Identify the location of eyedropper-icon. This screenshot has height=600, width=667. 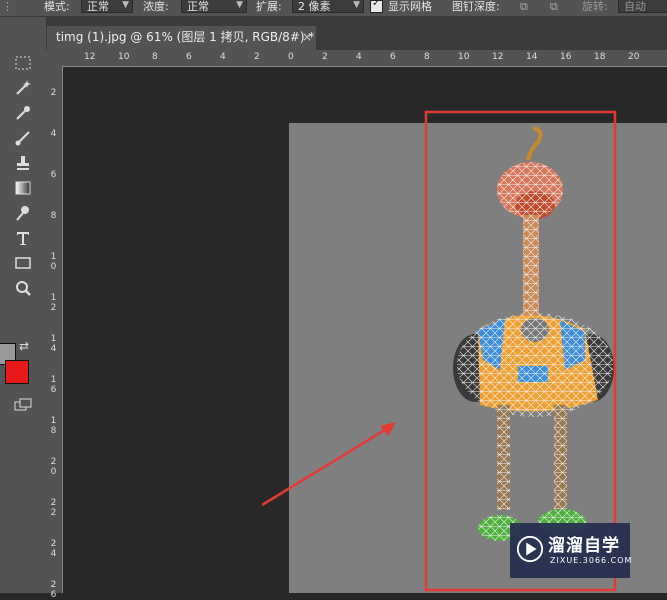
(23, 113).